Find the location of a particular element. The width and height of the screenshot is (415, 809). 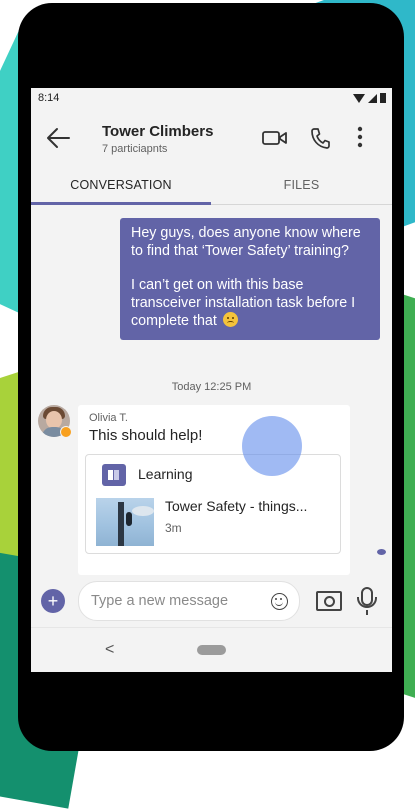

status-icons is located at coordinates (369, 98).